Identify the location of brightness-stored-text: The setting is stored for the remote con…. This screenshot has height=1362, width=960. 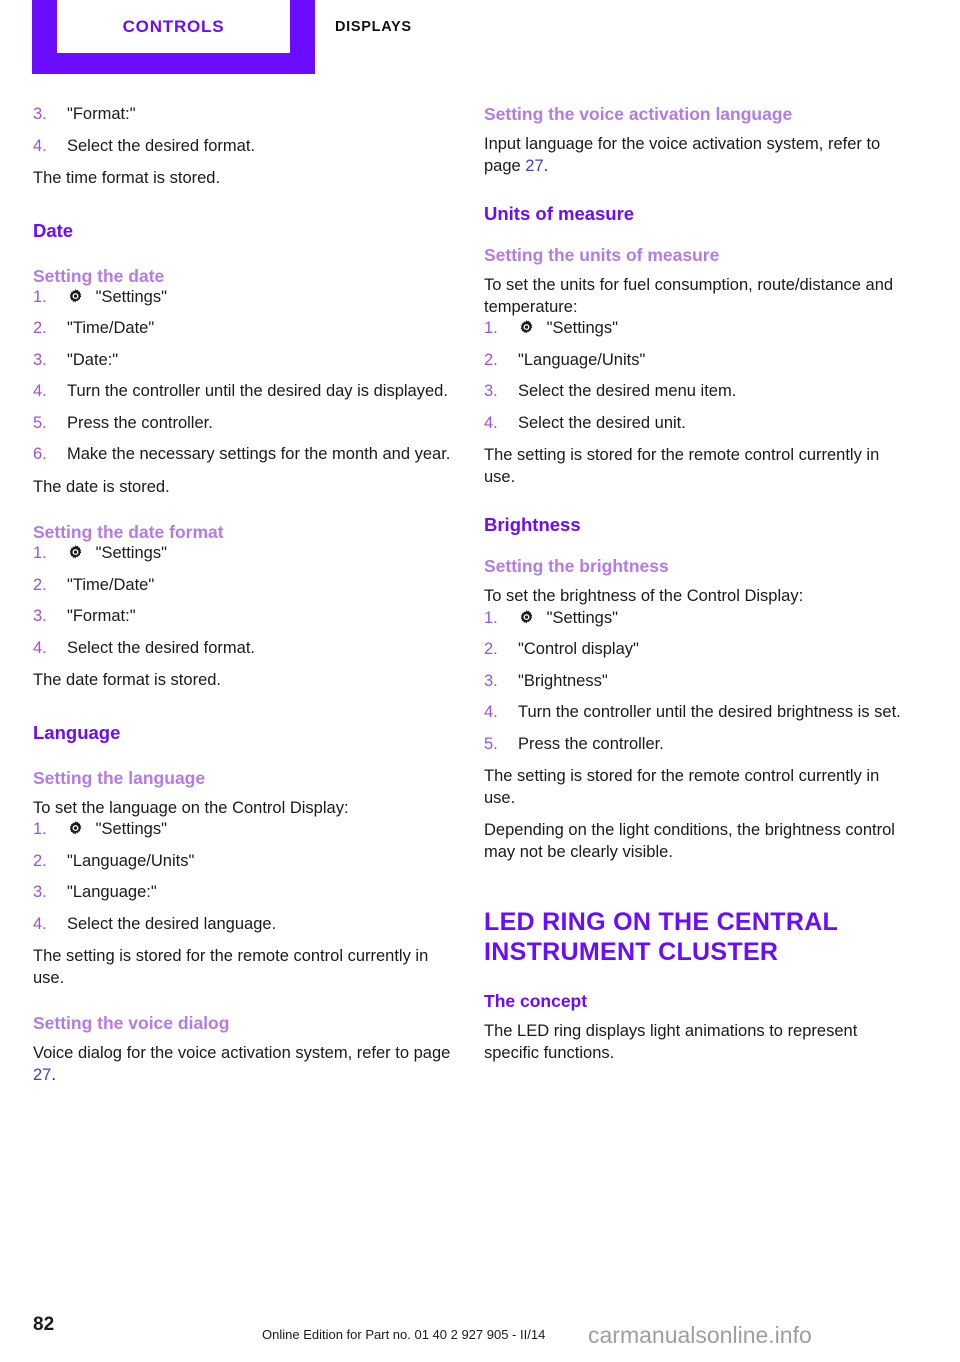
(682, 787).